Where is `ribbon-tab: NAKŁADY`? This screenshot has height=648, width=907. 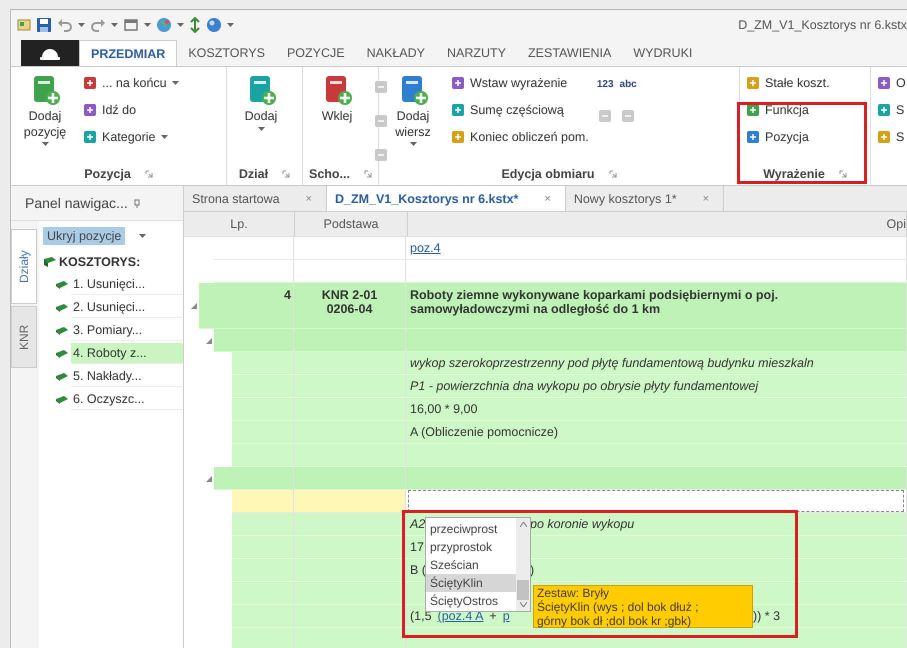 ribbon-tab: NAKŁADY is located at coordinates (396, 53).